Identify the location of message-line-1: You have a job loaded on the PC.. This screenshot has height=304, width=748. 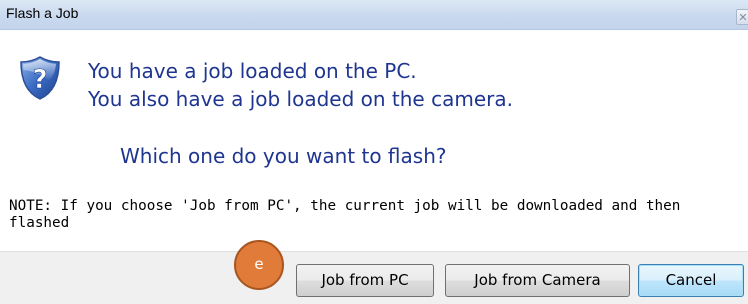
(252, 71).